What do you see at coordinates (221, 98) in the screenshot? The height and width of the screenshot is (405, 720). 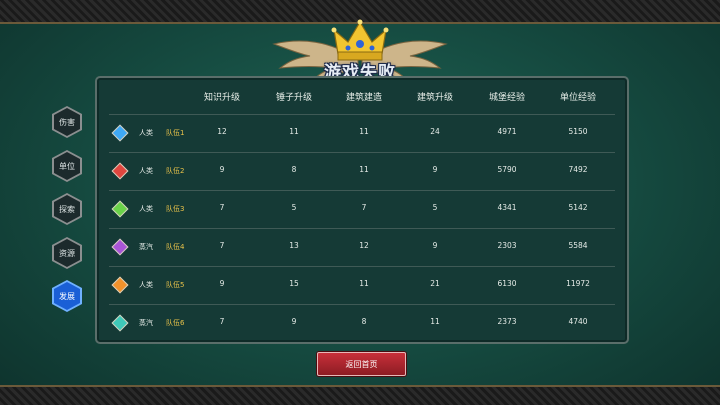 I see `header-knowledge-upgrade: 知识升级` at bounding box center [221, 98].